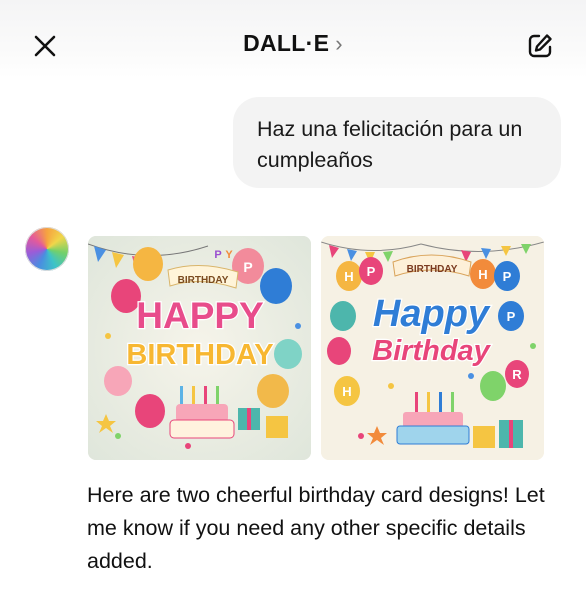 The width and height of the screenshot is (586, 609). I want to click on card-title-line2: Birthday, so click(432, 351).